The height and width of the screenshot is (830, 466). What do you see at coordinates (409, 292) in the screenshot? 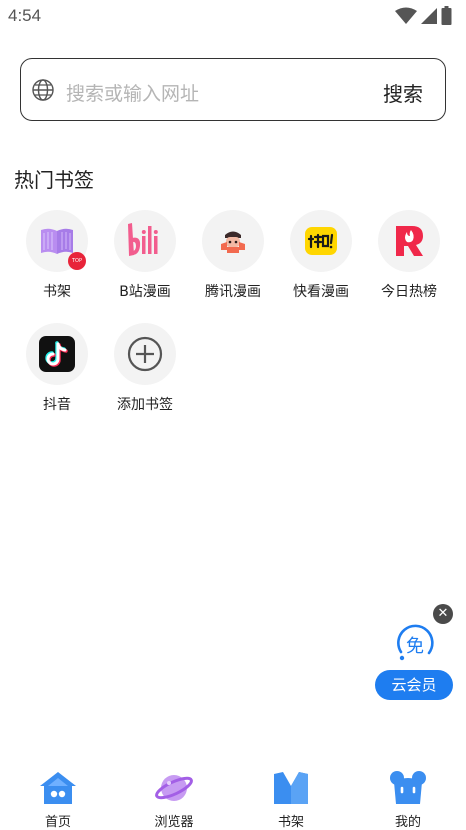
I see `bookmark-label: 今日热榜` at bounding box center [409, 292].